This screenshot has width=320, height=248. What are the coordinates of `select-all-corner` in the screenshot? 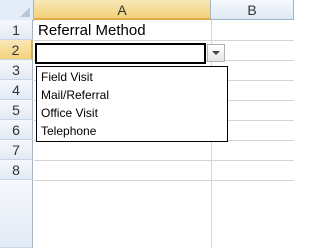 It's located at (17, 10).